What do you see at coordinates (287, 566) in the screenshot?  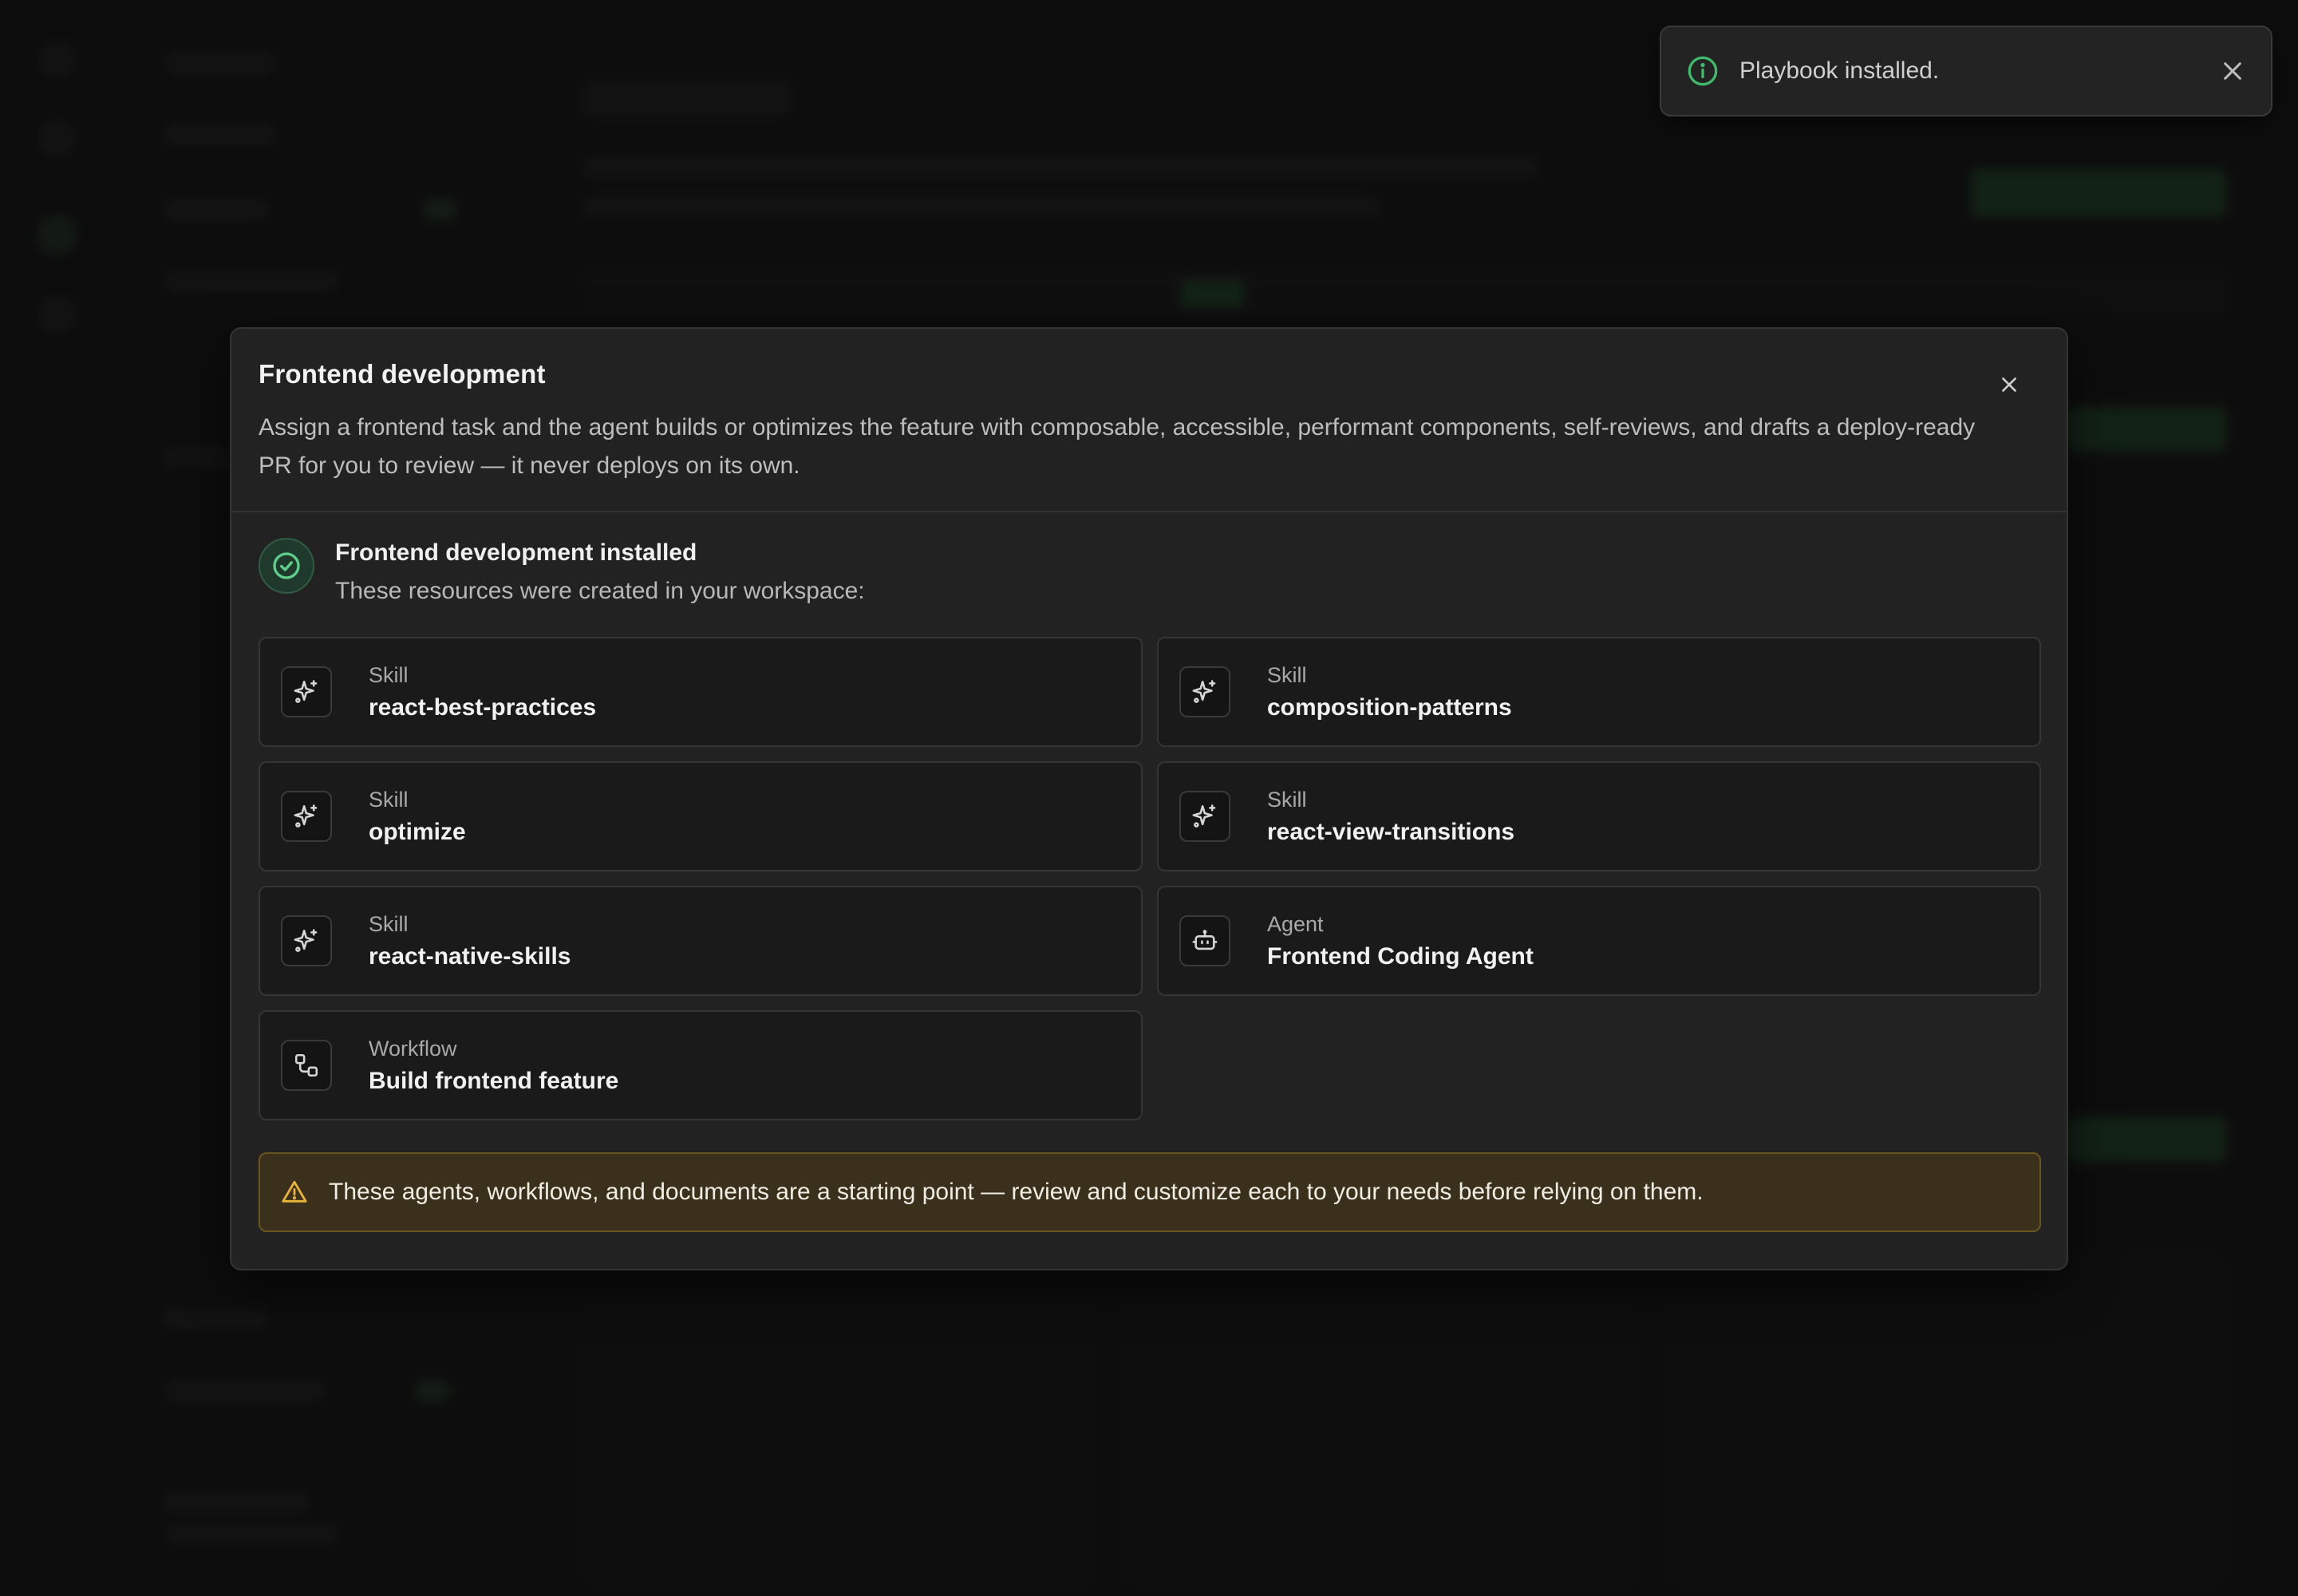 I see `check-circle-icon` at bounding box center [287, 566].